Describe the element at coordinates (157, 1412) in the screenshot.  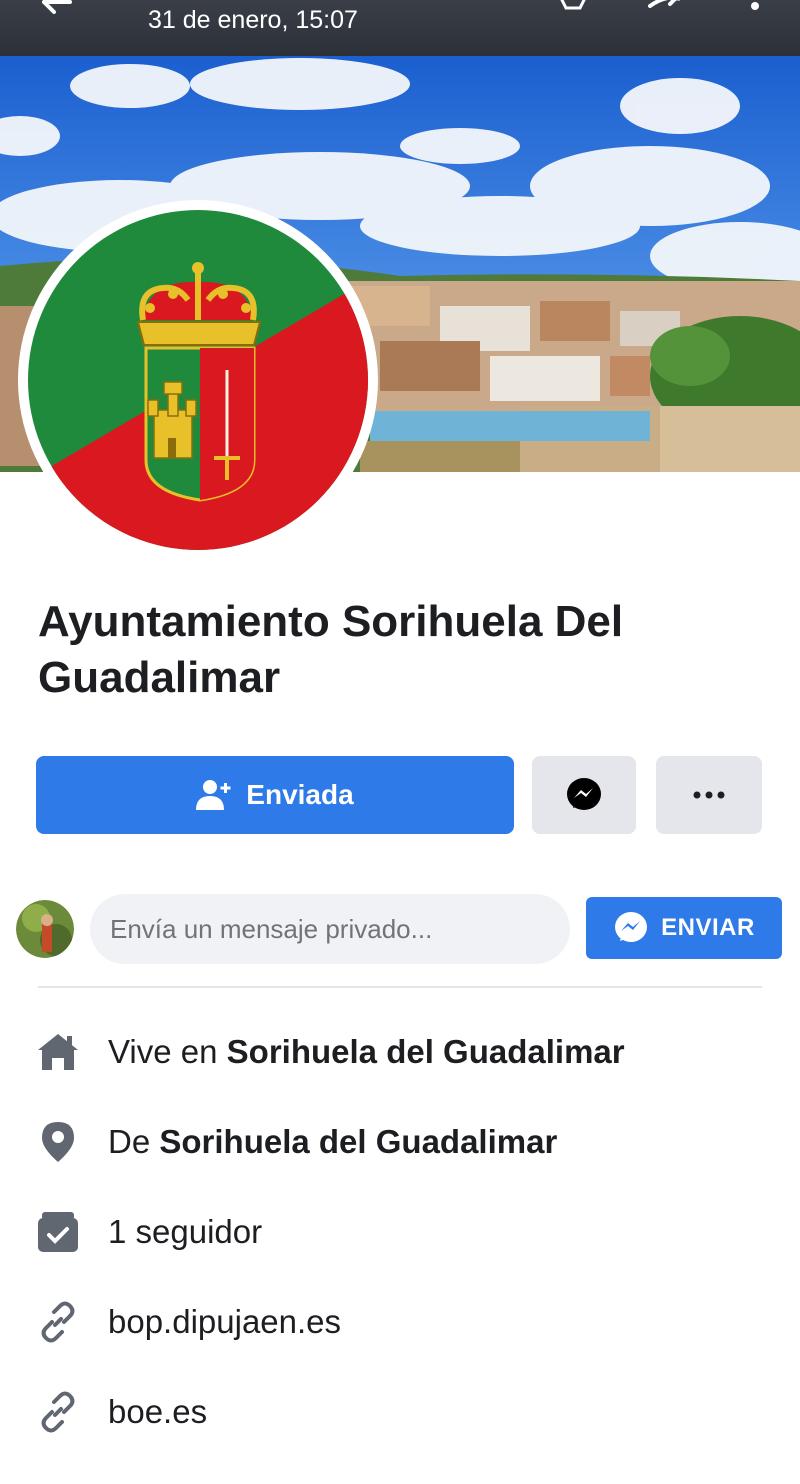
I see `website-link-2: boe.es` at that location.